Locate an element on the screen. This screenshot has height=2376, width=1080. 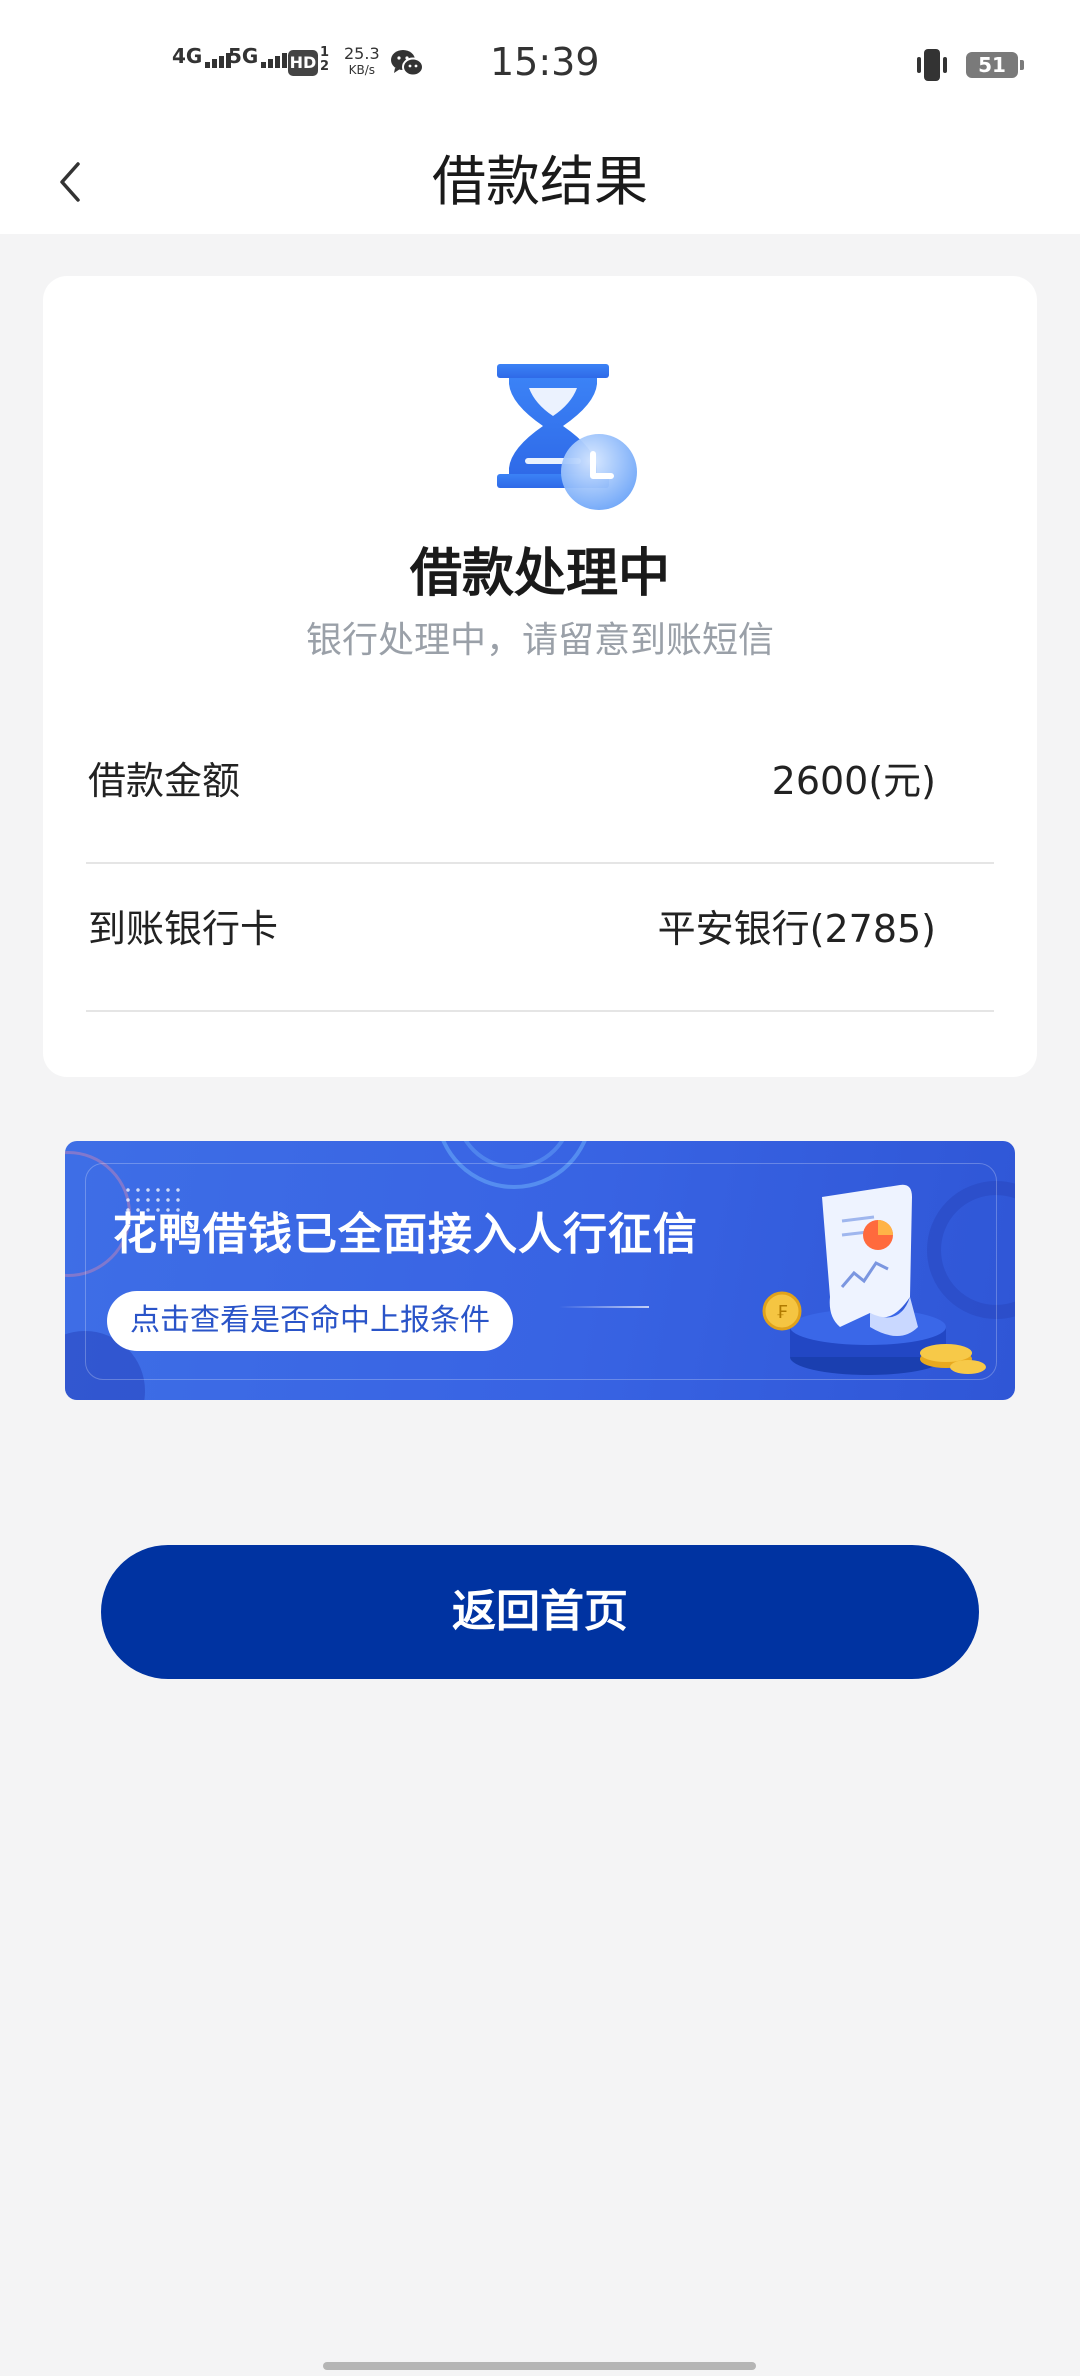
check-report-conditions-button: 点击查看是否命中上报条件 is located at coordinates (310, 1321).